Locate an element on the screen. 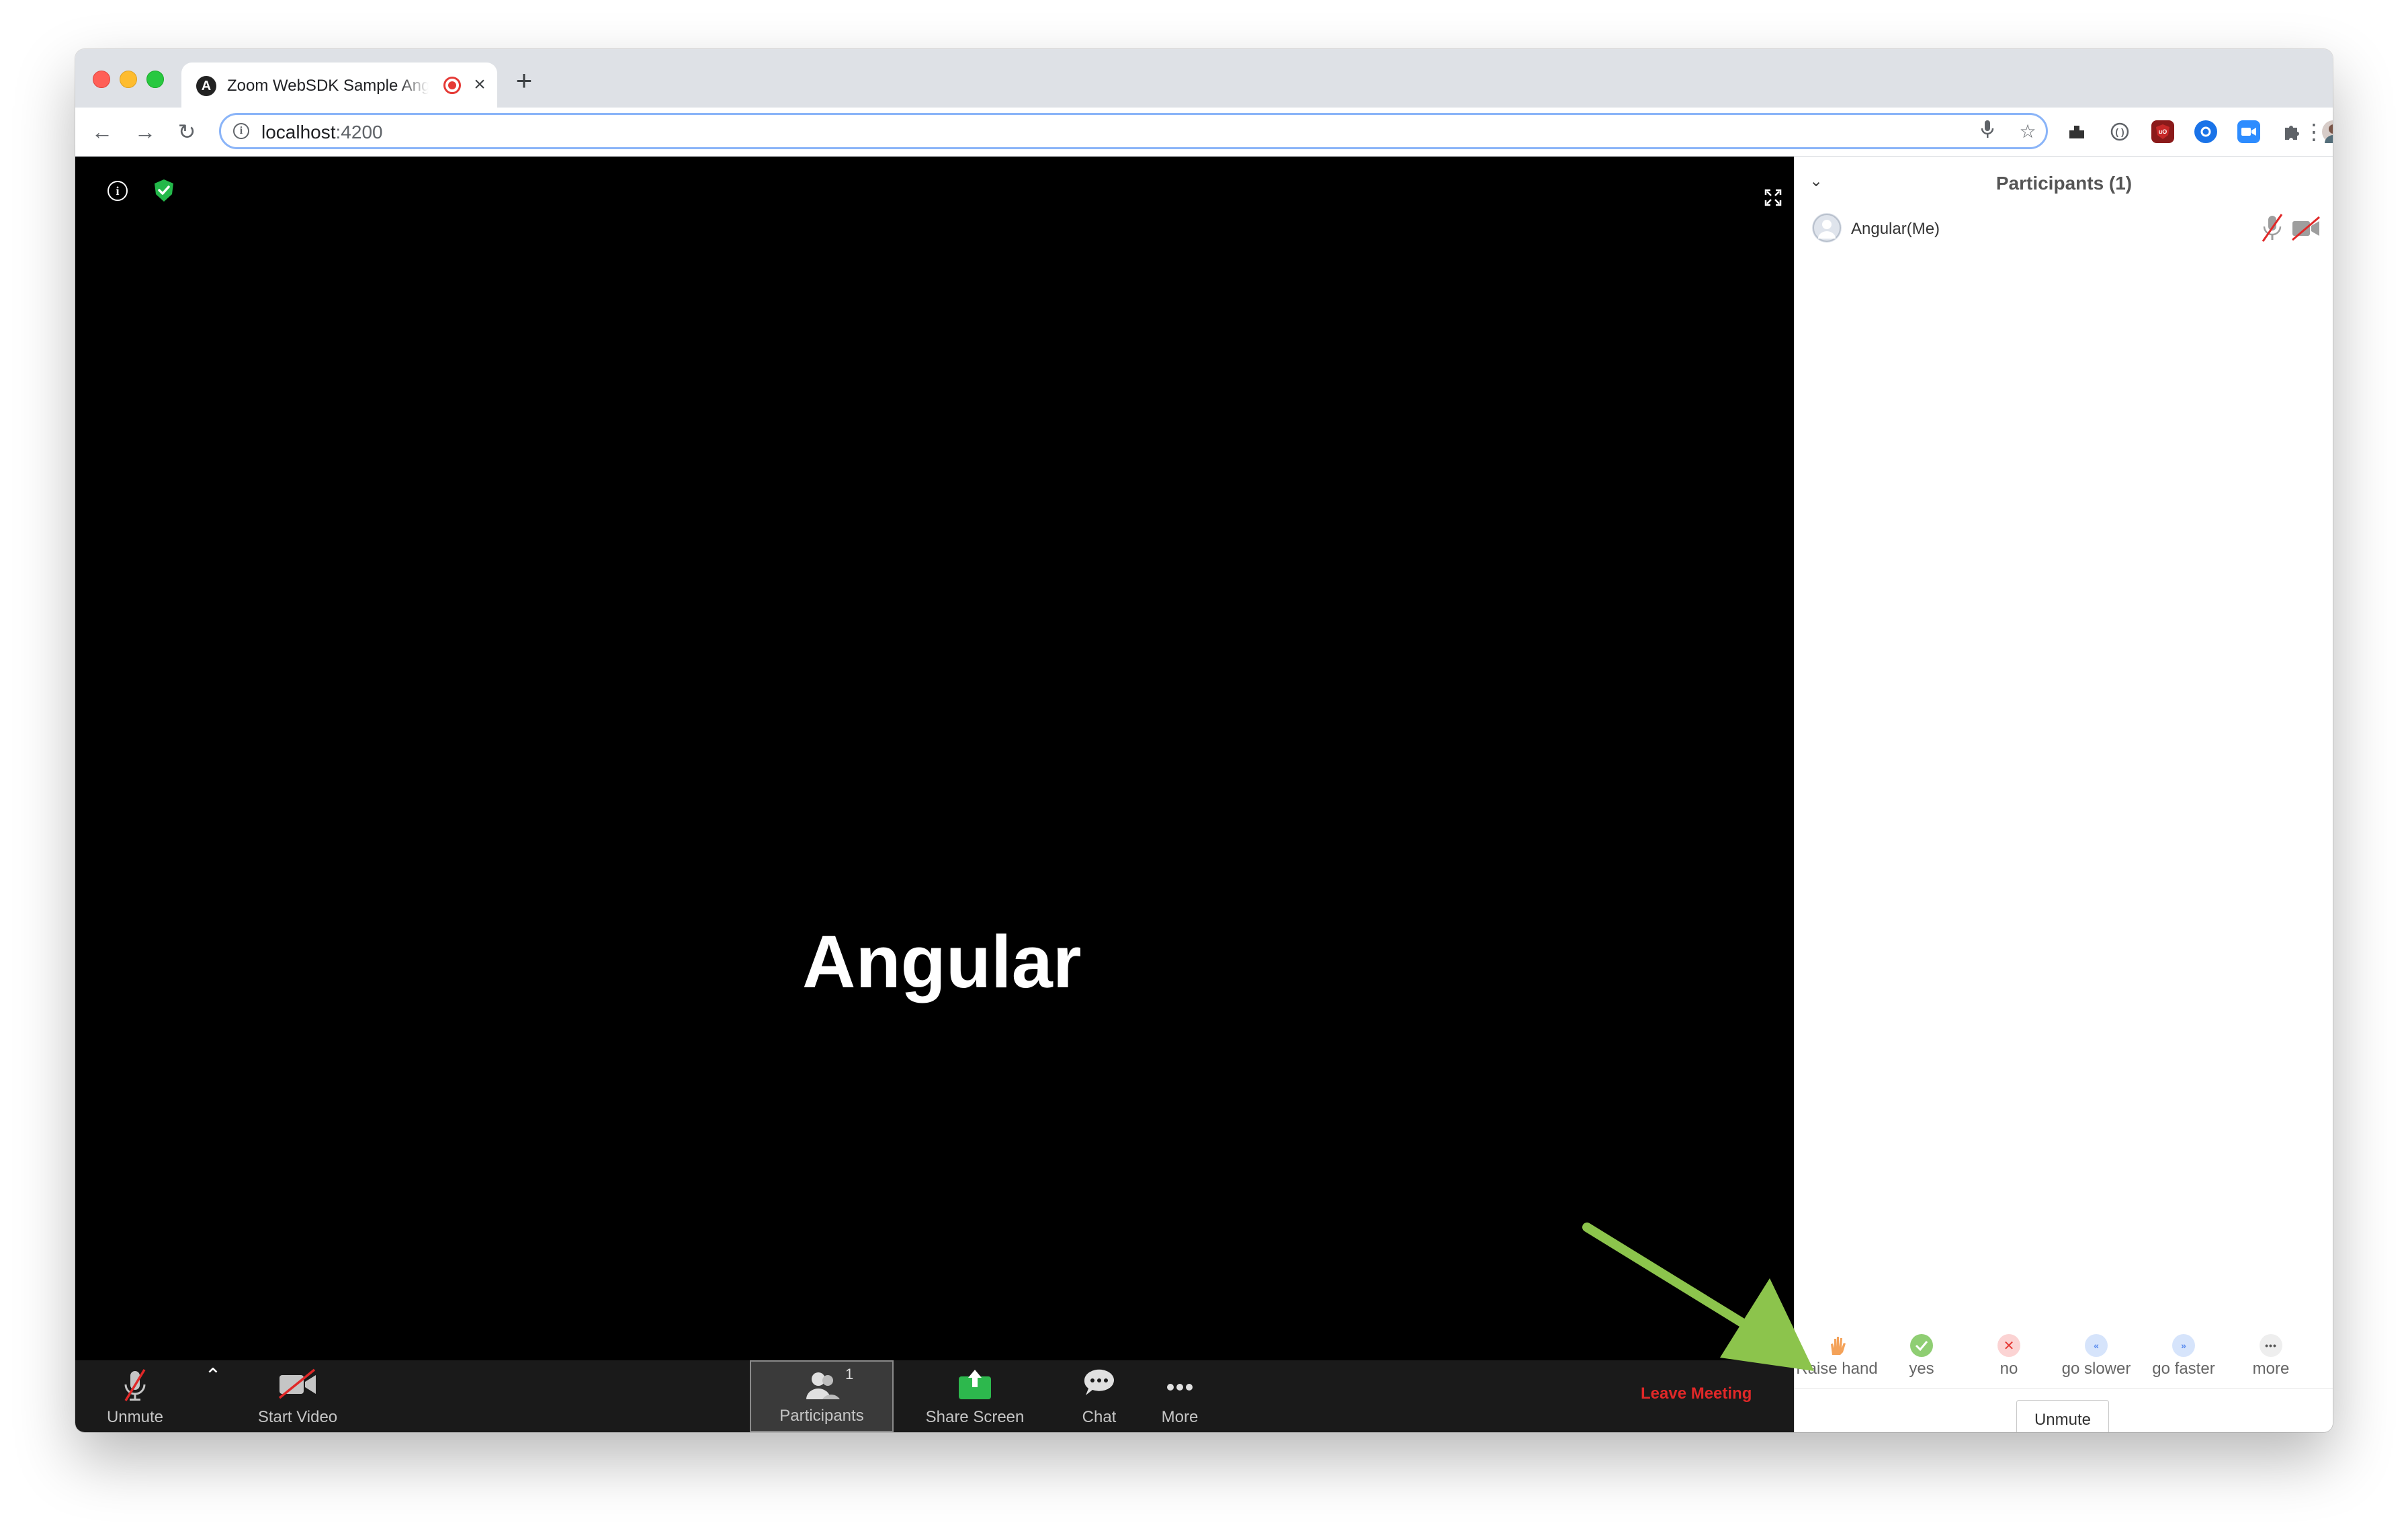 The image size is (2408, 1531). participant-row: Angular(Me) is located at coordinates (2066, 229).